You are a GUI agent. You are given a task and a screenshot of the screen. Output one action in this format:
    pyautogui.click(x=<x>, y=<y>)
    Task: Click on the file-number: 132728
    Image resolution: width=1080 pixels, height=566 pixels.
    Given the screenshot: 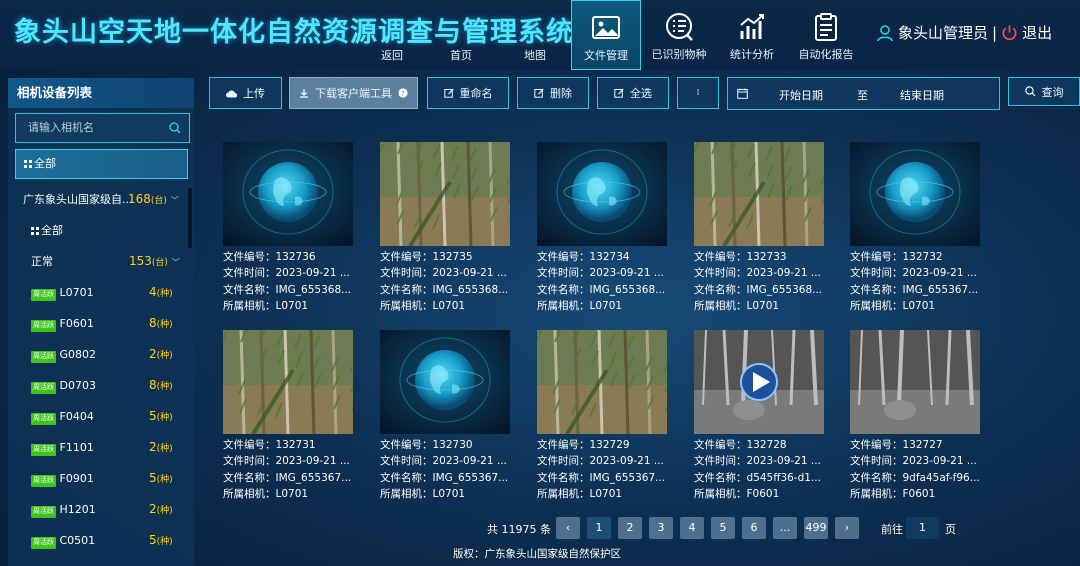 What is the action you would take?
    pyautogui.click(x=766, y=445)
    